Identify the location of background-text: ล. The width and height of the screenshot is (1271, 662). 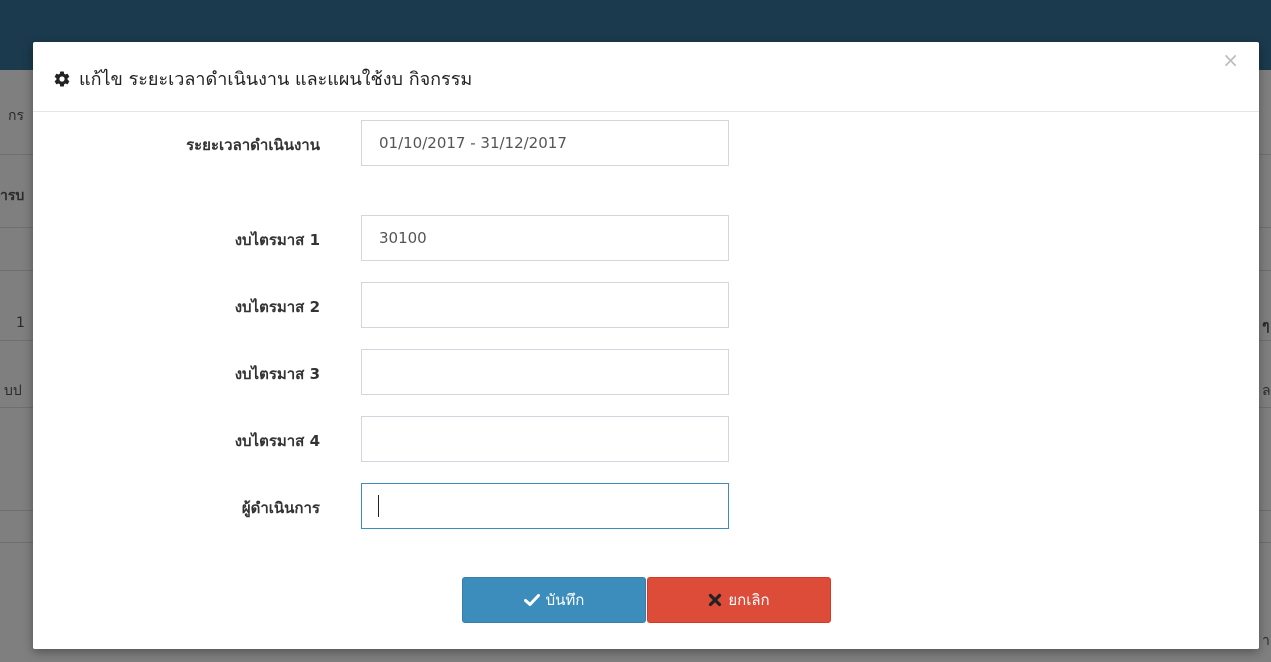
(1266, 391).